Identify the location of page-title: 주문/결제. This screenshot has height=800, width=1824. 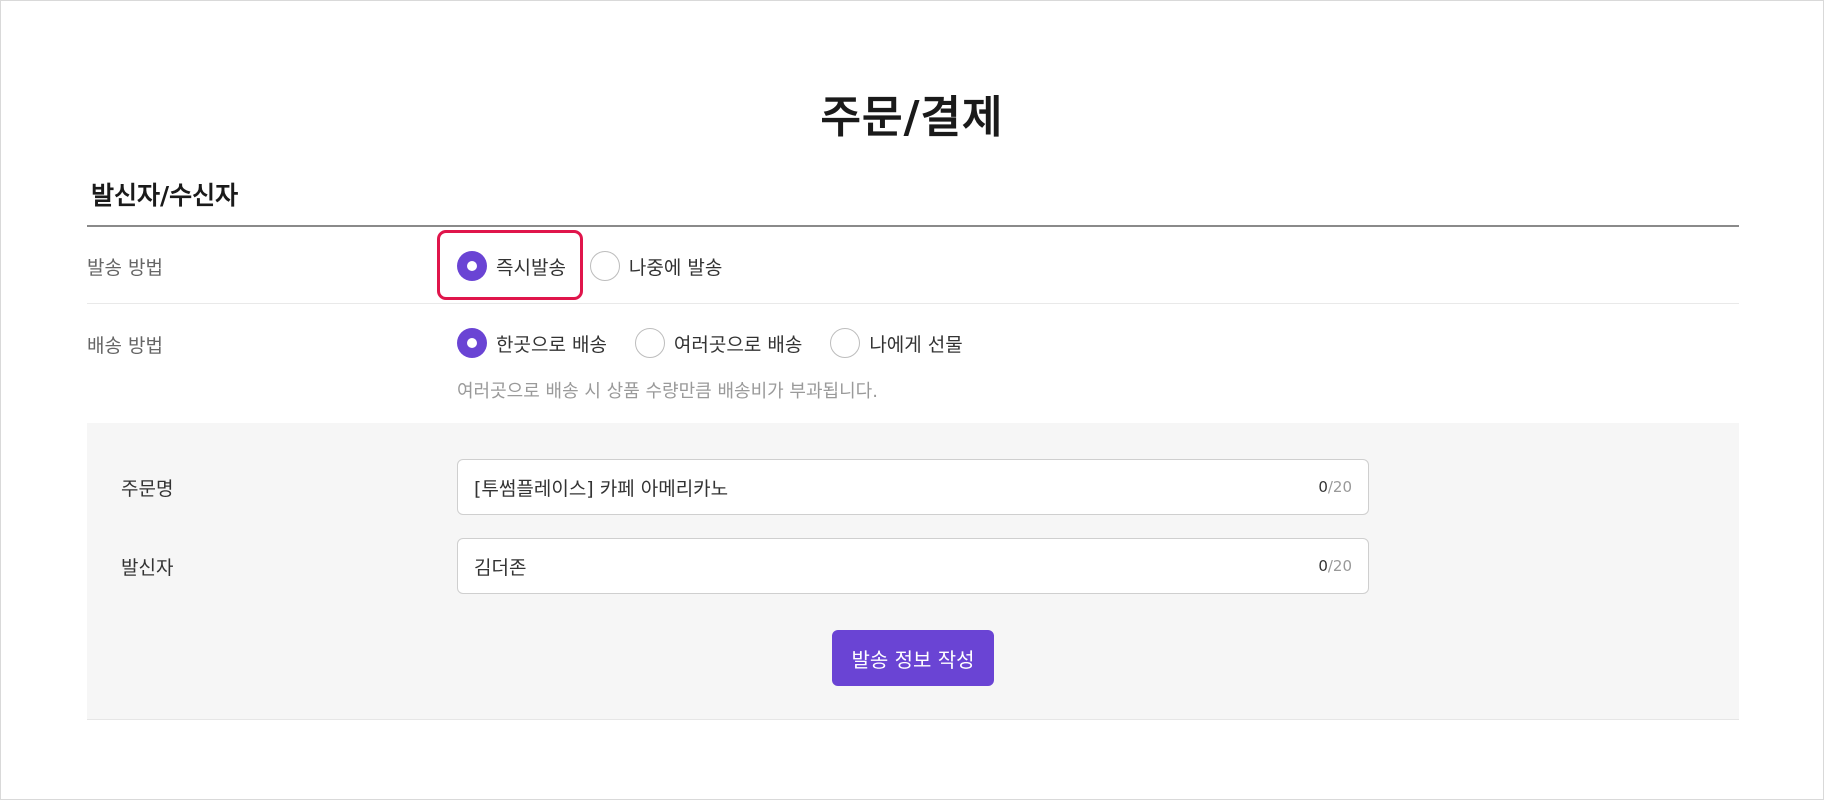
(912, 117).